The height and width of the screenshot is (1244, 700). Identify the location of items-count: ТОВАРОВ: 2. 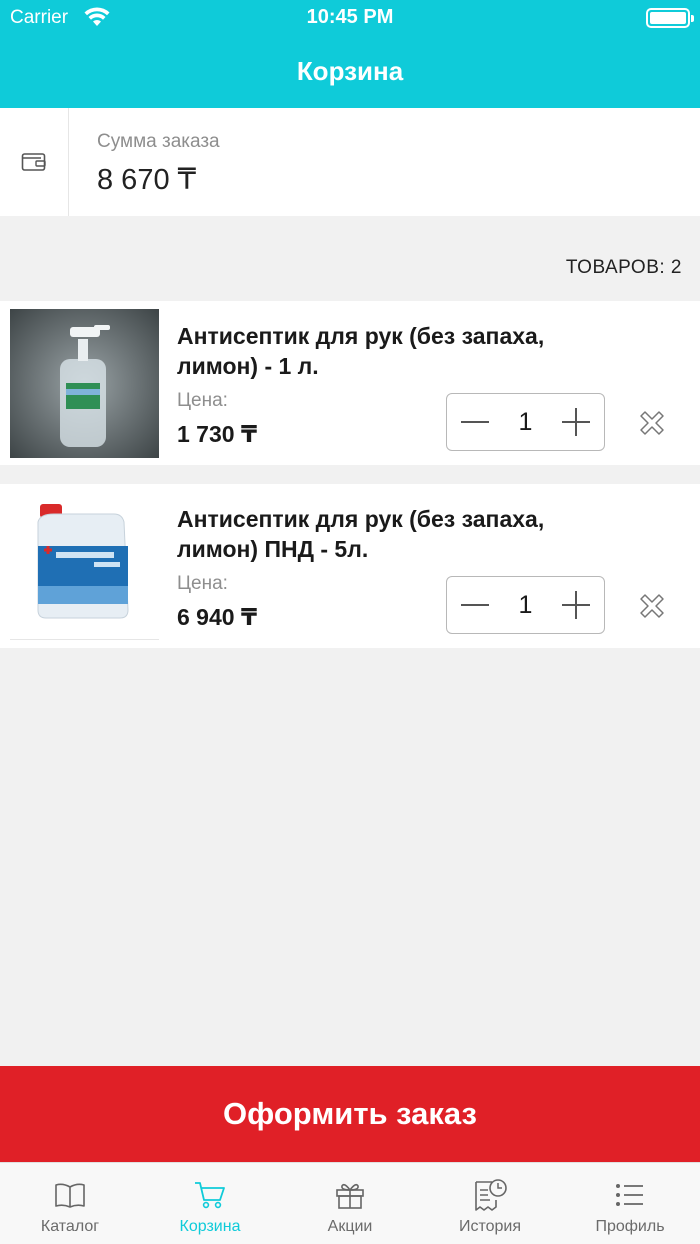
(623, 267).